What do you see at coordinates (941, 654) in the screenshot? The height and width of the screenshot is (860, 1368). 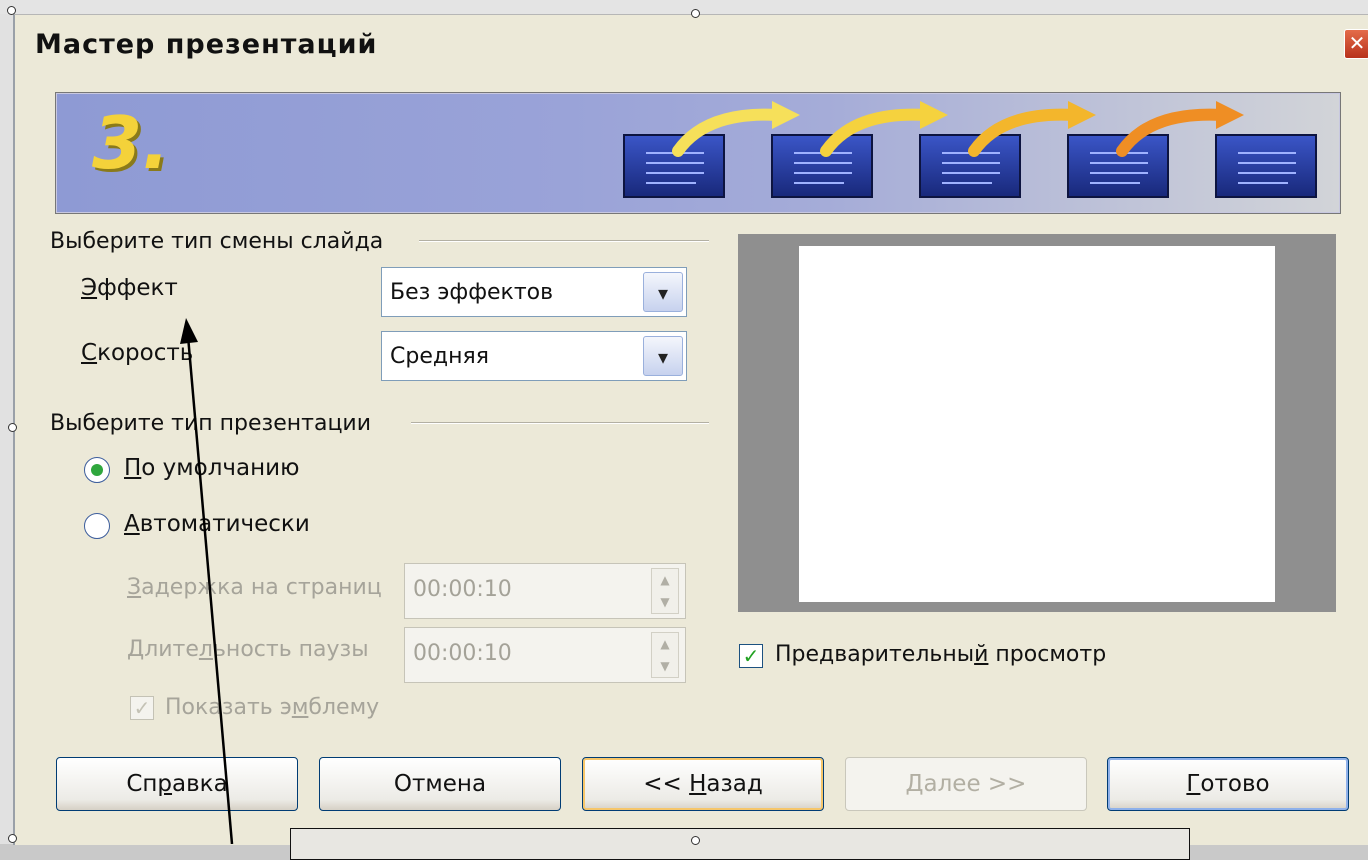 I see `preview-label: Предварительный просмотр` at bounding box center [941, 654].